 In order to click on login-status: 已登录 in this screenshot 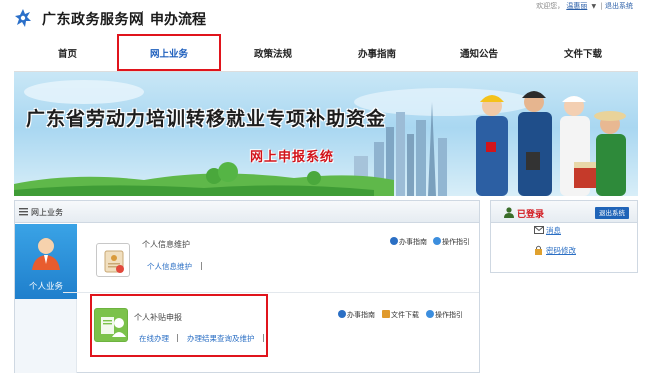, I will do `click(531, 215)`.